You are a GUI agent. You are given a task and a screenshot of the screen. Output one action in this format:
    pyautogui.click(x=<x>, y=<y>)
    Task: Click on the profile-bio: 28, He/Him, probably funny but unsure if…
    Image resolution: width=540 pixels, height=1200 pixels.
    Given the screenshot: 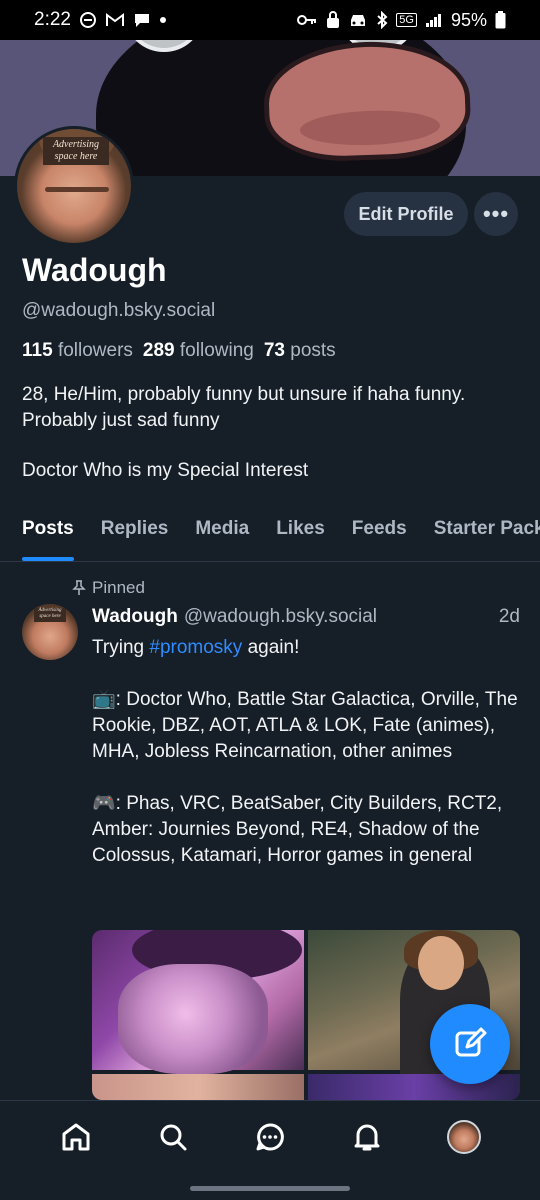 What is the action you would take?
    pyautogui.click(x=262, y=433)
    